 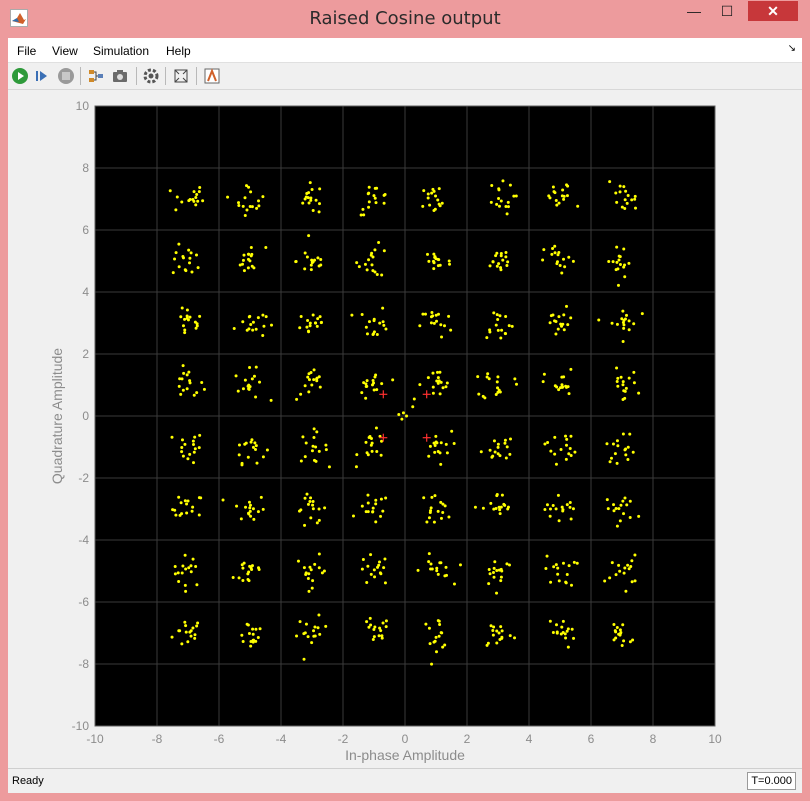 I want to click on signal-selector-button, so click(x=96, y=76).